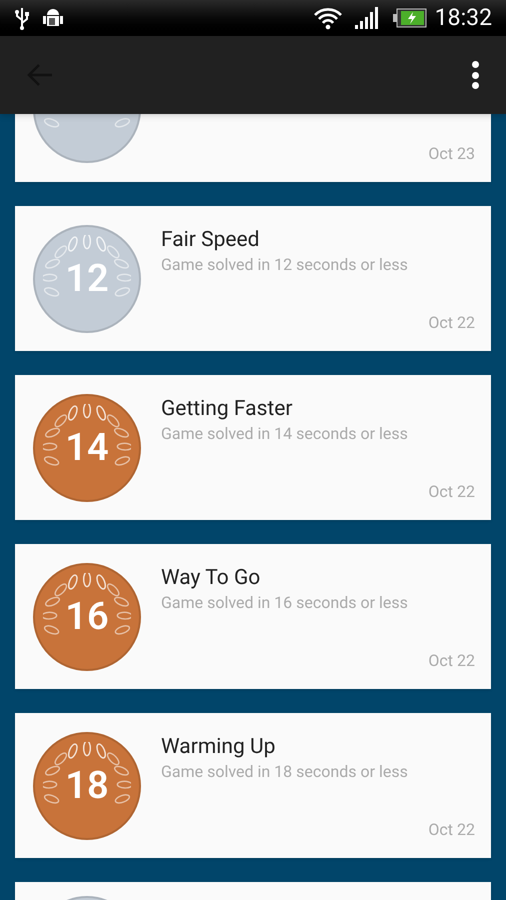 Image resolution: width=506 pixels, height=900 pixels. I want to click on achievement-title: Way To Go, so click(211, 578).